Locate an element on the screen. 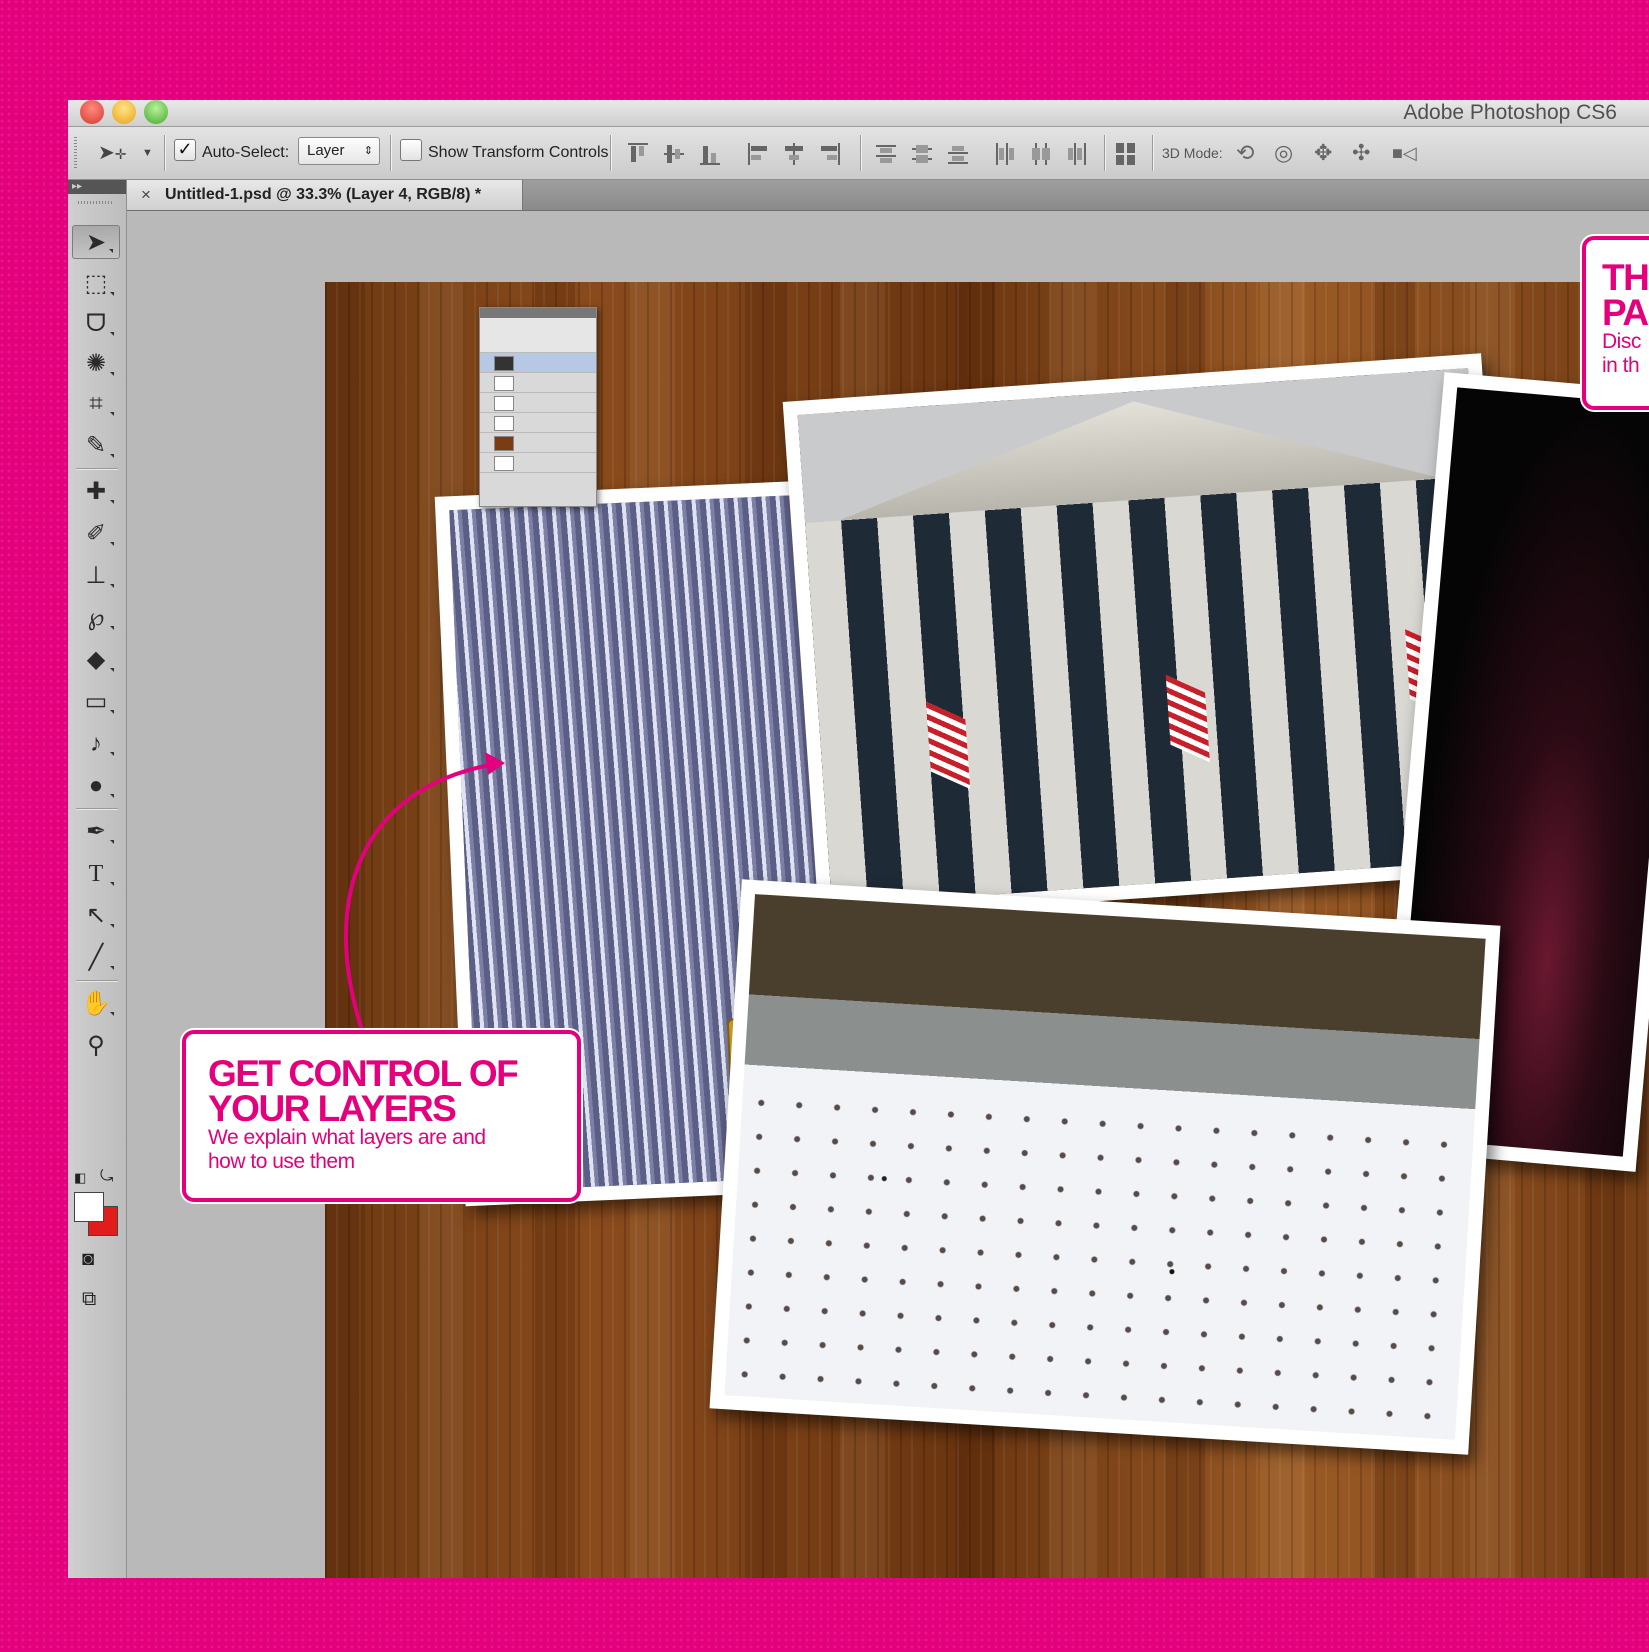 The image size is (1649, 1652). panels-callout-body-line1: Disc is located at coordinates (1621, 341).